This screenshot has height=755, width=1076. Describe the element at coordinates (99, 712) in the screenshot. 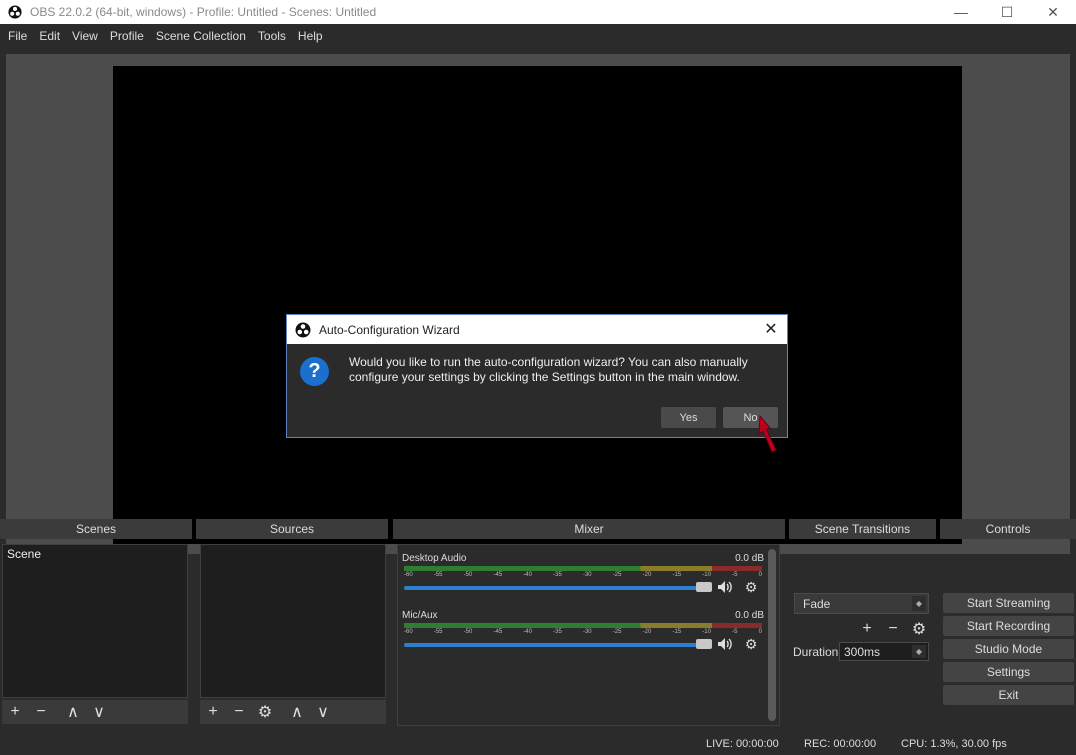

I see `move-scene-down-icon: ∨` at that location.